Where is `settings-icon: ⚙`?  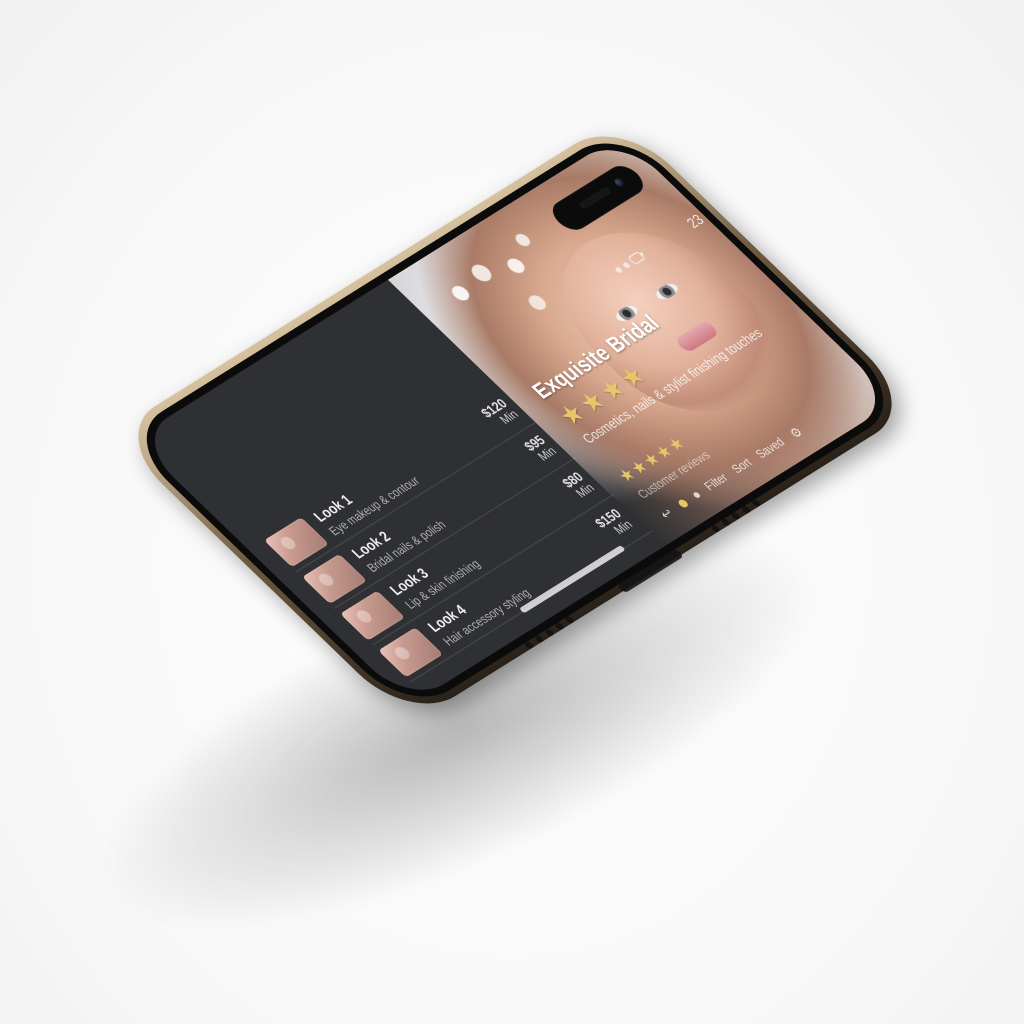 settings-icon: ⚙ is located at coordinates (796, 432).